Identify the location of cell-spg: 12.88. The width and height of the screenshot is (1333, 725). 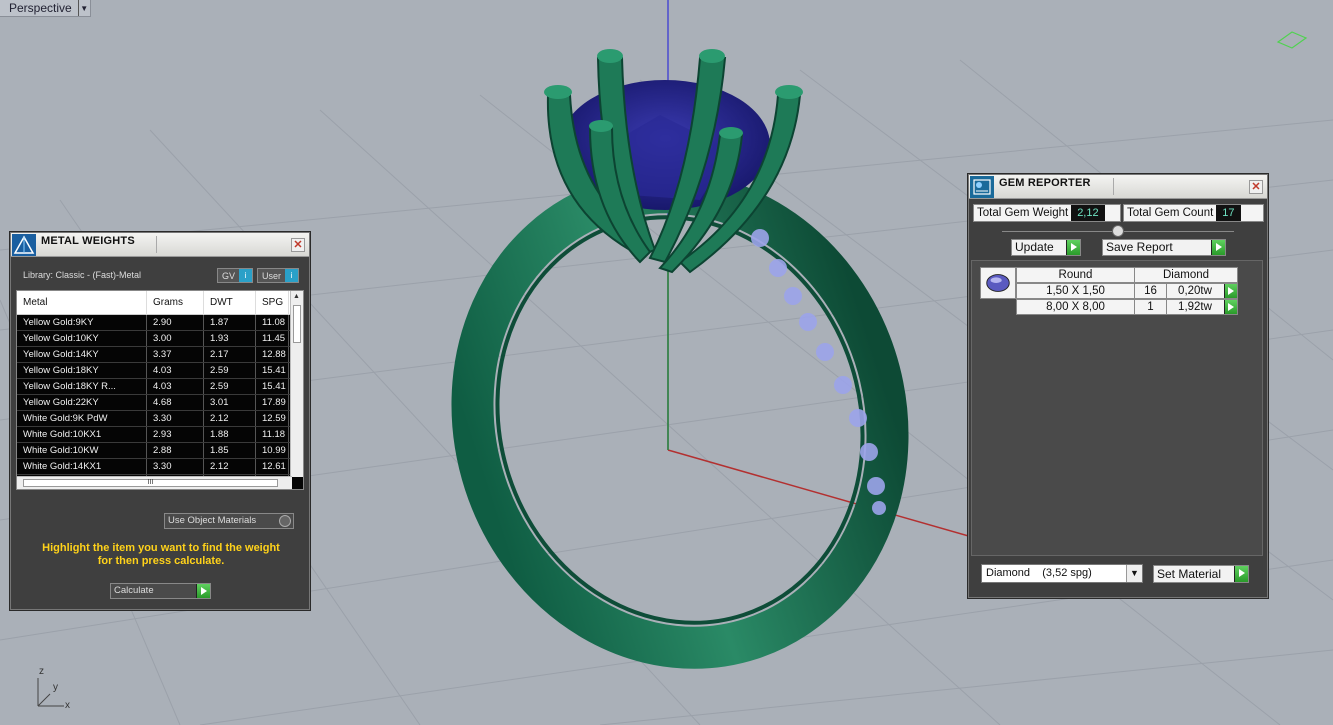
(272, 354).